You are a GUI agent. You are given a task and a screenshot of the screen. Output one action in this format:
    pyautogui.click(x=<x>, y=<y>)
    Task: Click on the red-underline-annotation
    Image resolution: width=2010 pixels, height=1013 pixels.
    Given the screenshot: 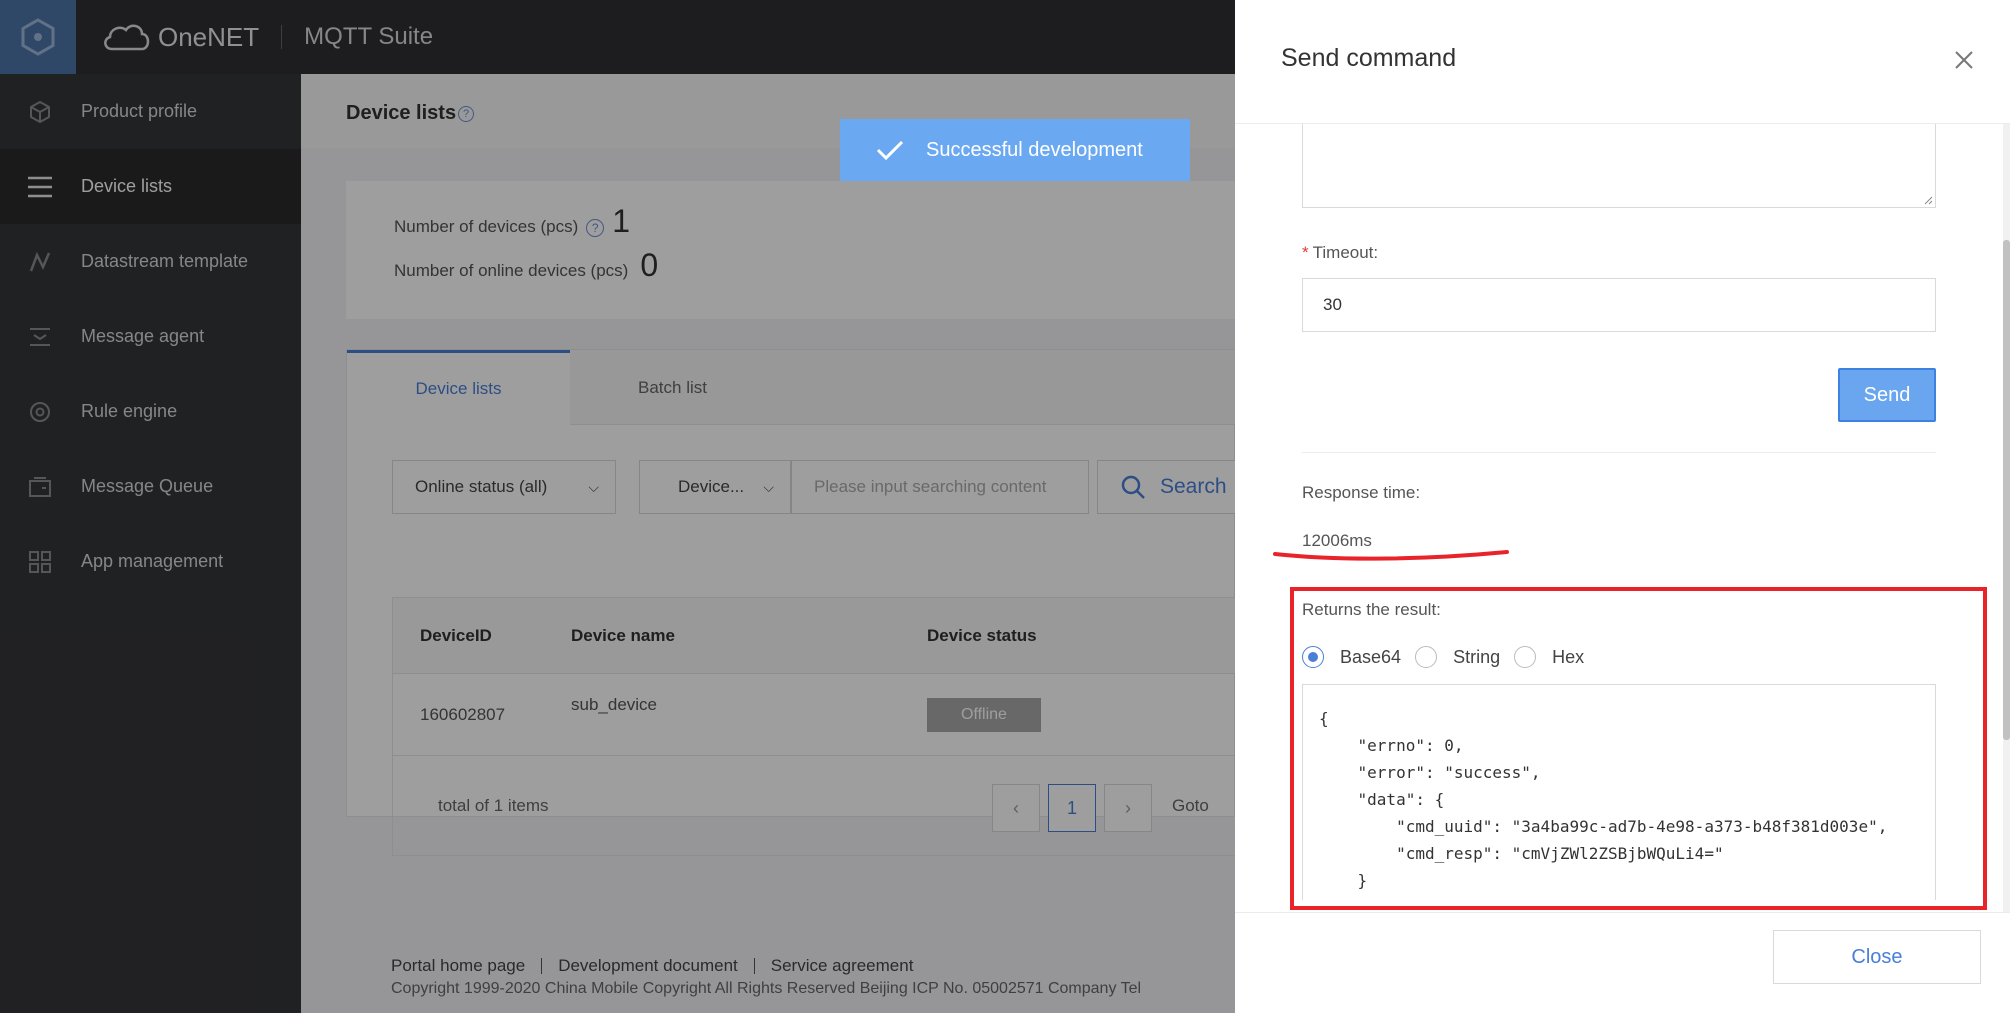 What is the action you would take?
    pyautogui.click(x=1391, y=555)
    